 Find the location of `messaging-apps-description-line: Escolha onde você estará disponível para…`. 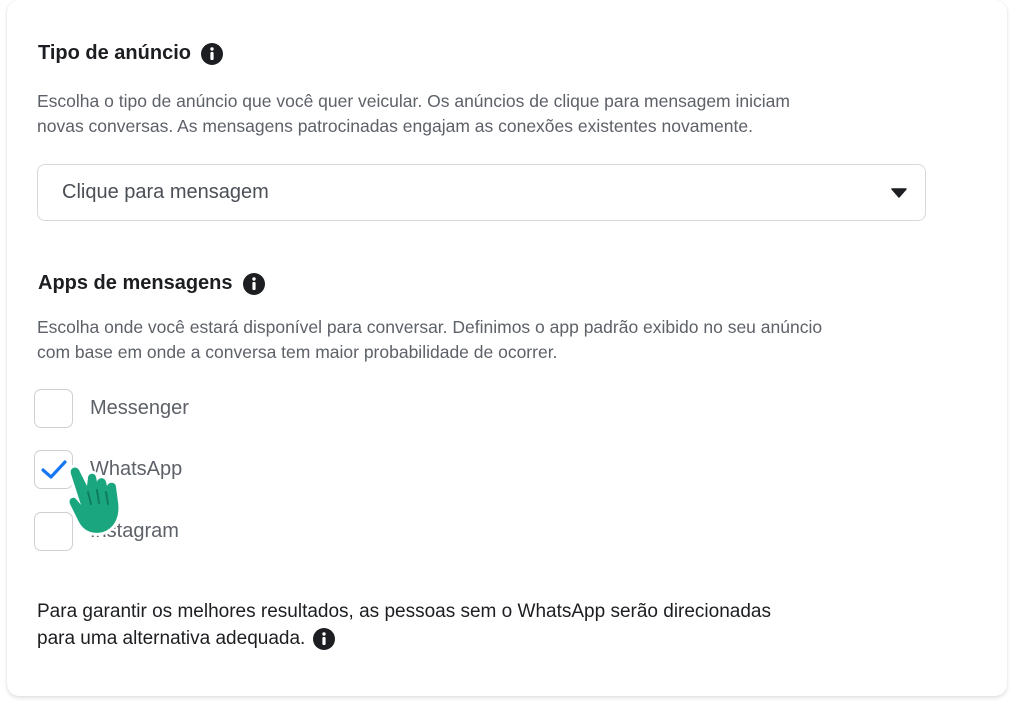

messaging-apps-description-line: Escolha onde você estará disponível para… is located at coordinates (430, 327).